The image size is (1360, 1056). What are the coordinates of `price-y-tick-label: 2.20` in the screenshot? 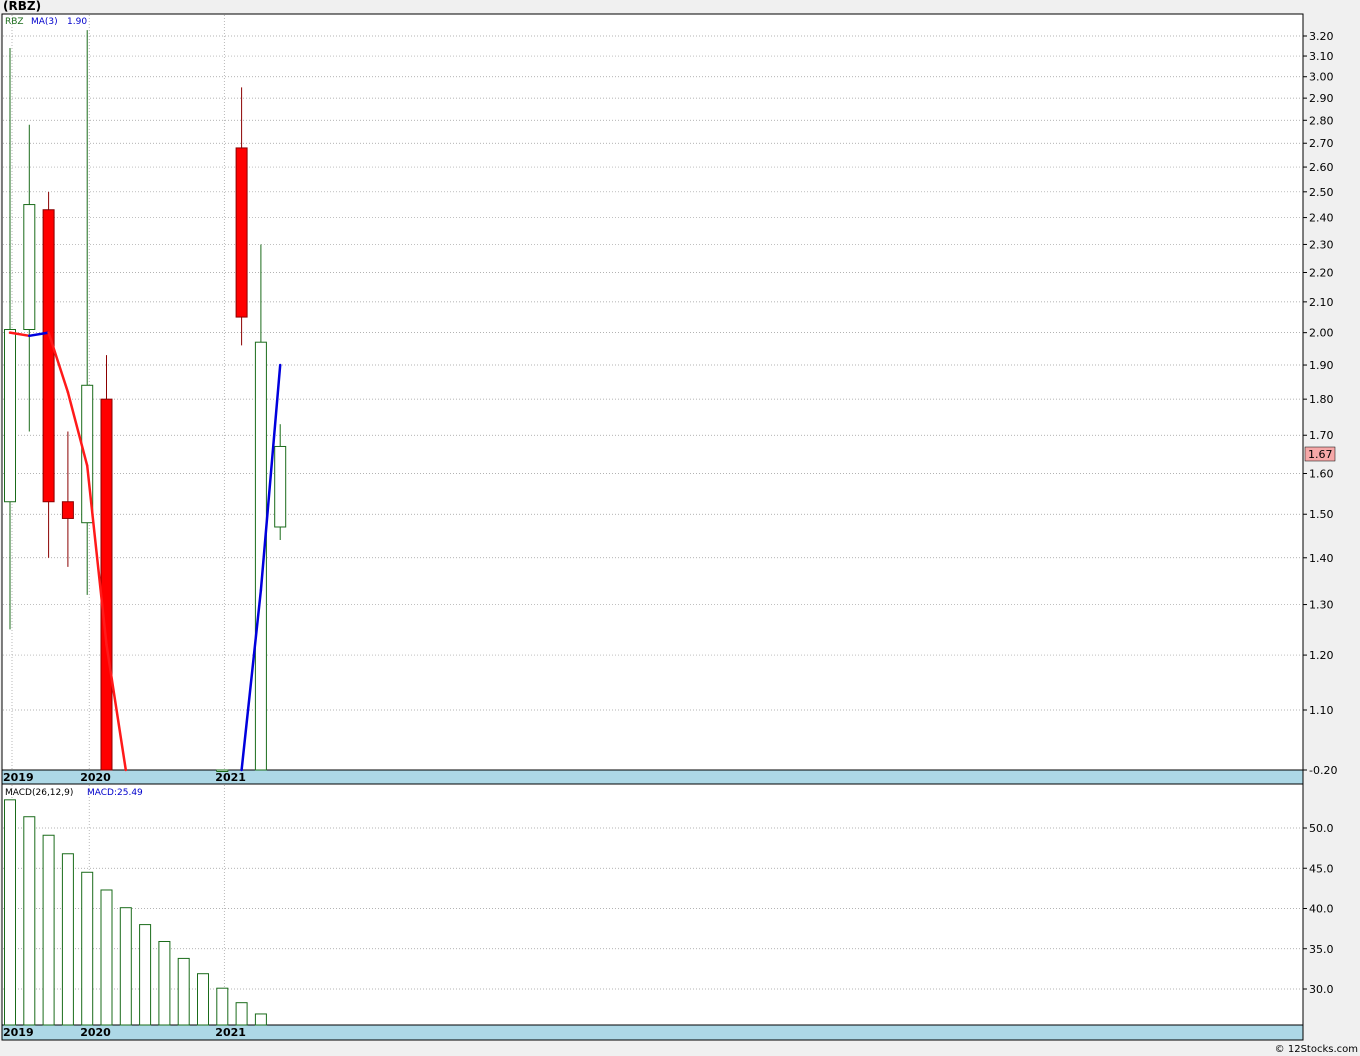 It's located at (1321, 272).